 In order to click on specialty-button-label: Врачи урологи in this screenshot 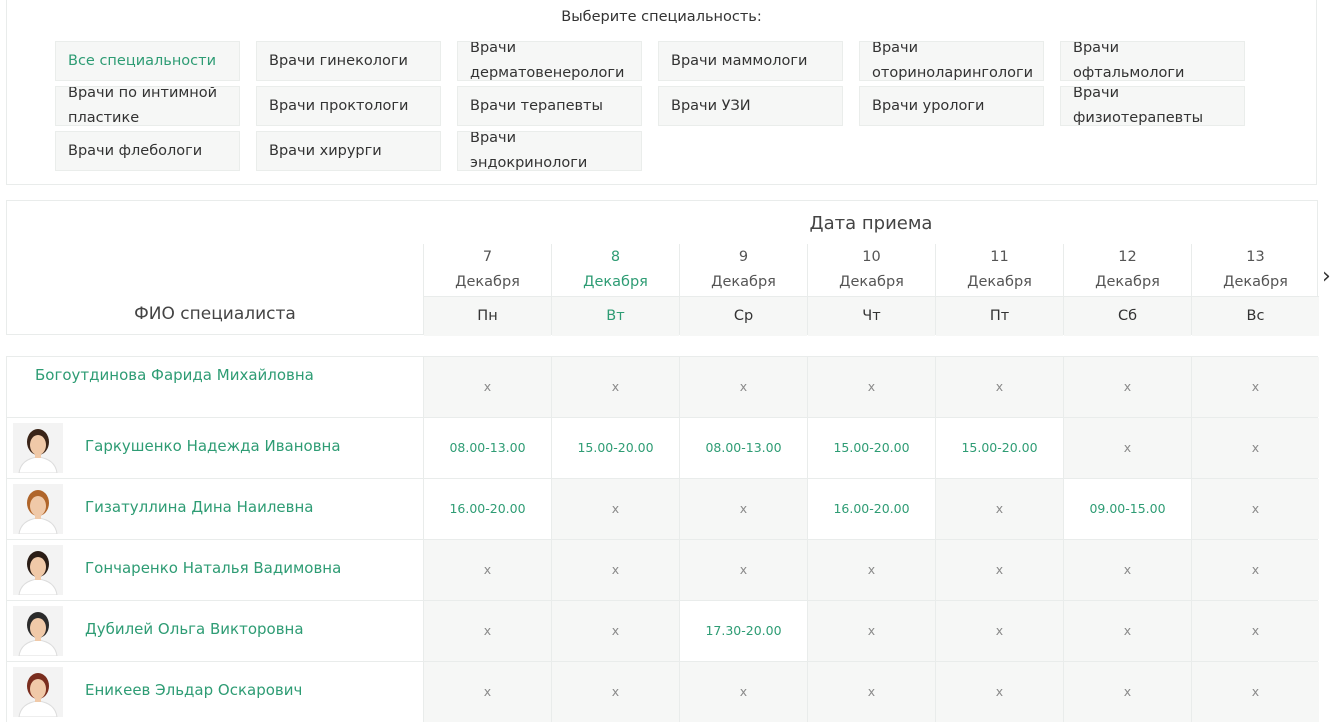, I will do `click(928, 105)`.